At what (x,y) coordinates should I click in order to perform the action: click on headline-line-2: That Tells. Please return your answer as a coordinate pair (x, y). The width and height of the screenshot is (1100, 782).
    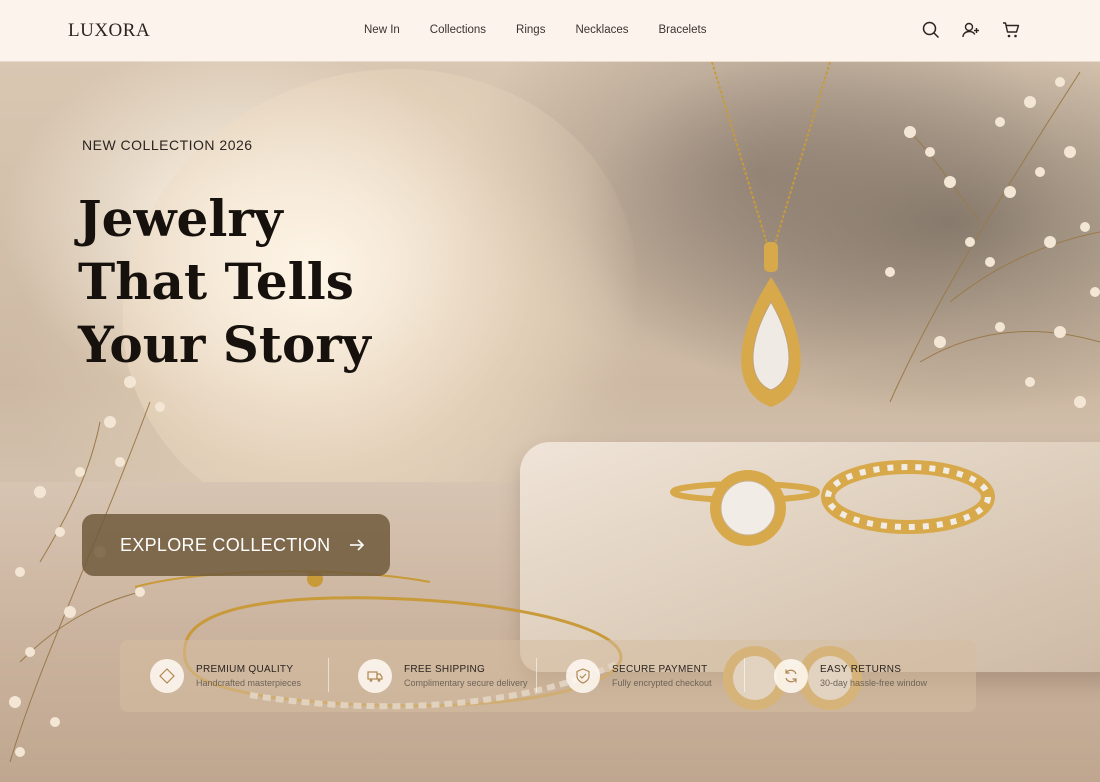
    Looking at the image, I should click on (216, 281).